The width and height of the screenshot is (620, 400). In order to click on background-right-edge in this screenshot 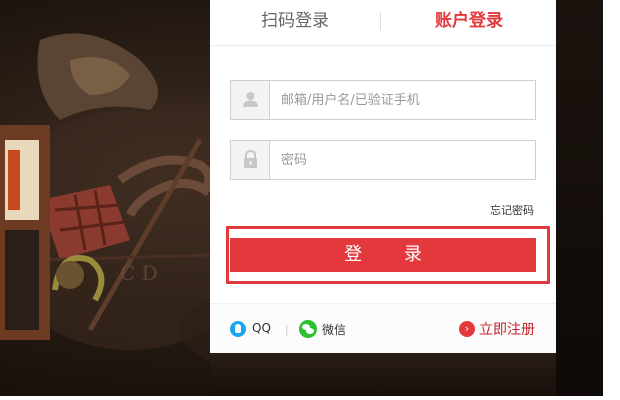, I will do `click(579, 198)`.